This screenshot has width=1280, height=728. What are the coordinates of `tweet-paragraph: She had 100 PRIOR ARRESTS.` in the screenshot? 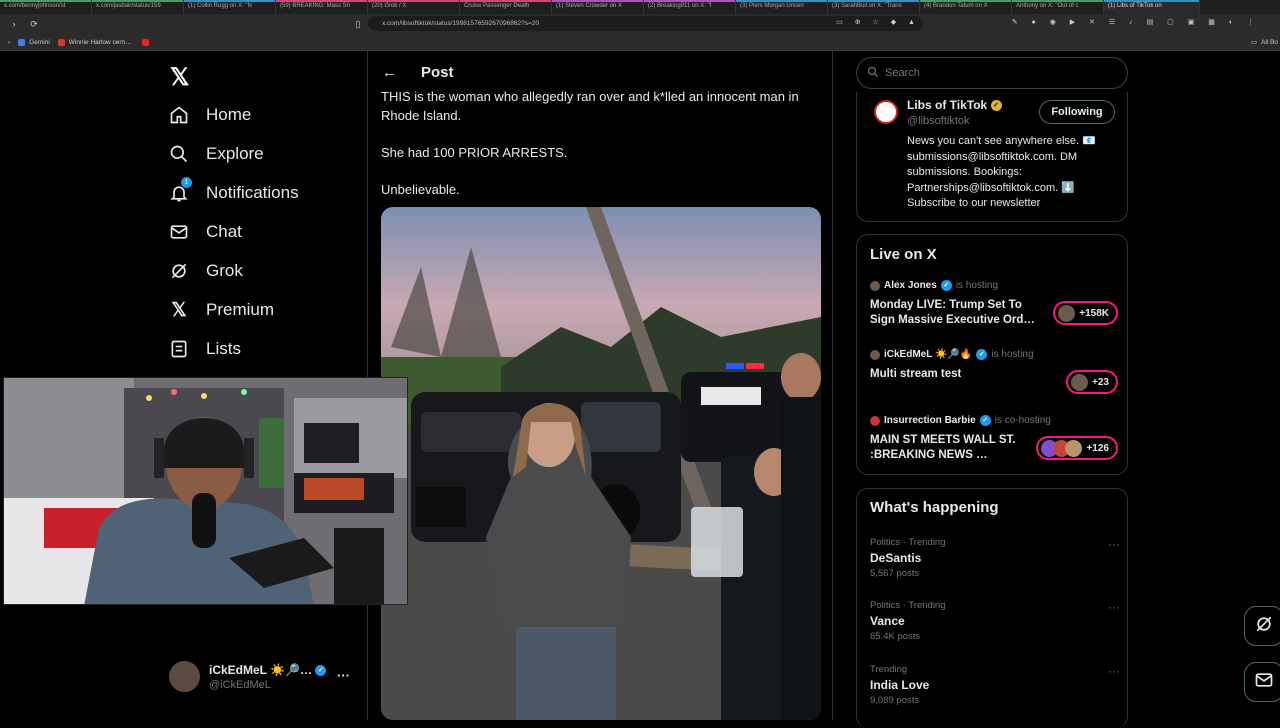 It's located at (474, 152).